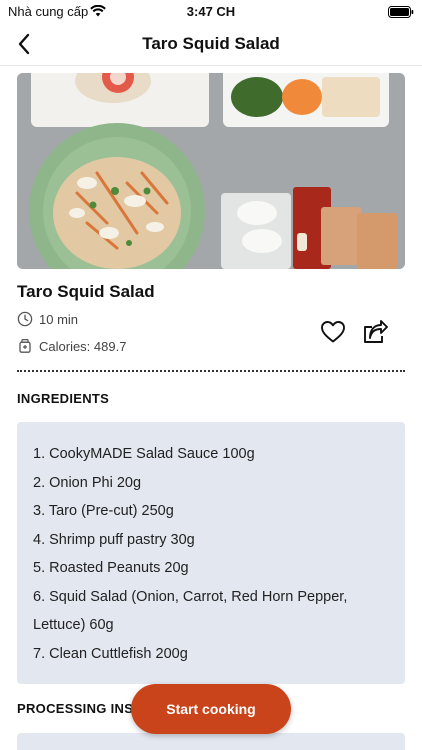  I want to click on status-time: 3:47 CH, so click(211, 11).